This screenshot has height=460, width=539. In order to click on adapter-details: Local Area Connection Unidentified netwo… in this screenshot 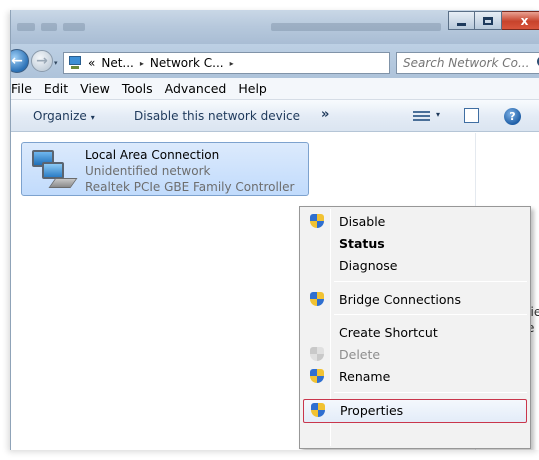, I will do `click(189, 171)`.